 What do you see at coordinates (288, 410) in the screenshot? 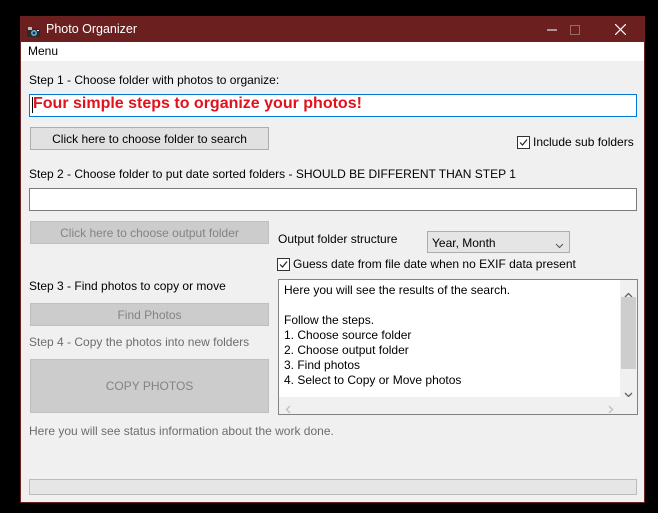
I see `scroll-left-arrow-icon` at bounding box center [288, 410].